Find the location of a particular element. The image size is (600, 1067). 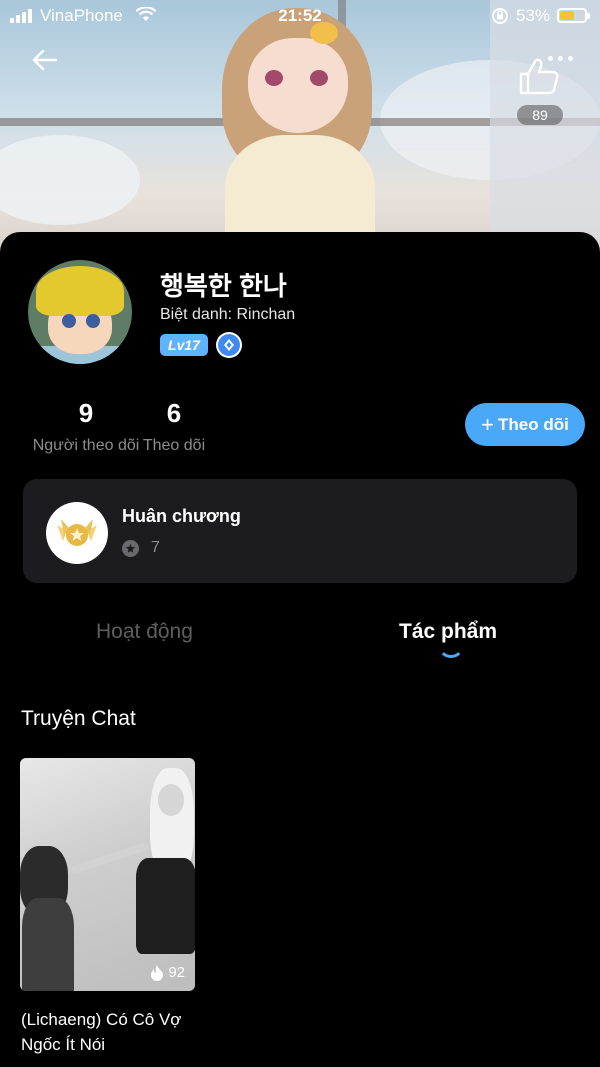

battery-percent: 53% is located at coordinates (533, 15).